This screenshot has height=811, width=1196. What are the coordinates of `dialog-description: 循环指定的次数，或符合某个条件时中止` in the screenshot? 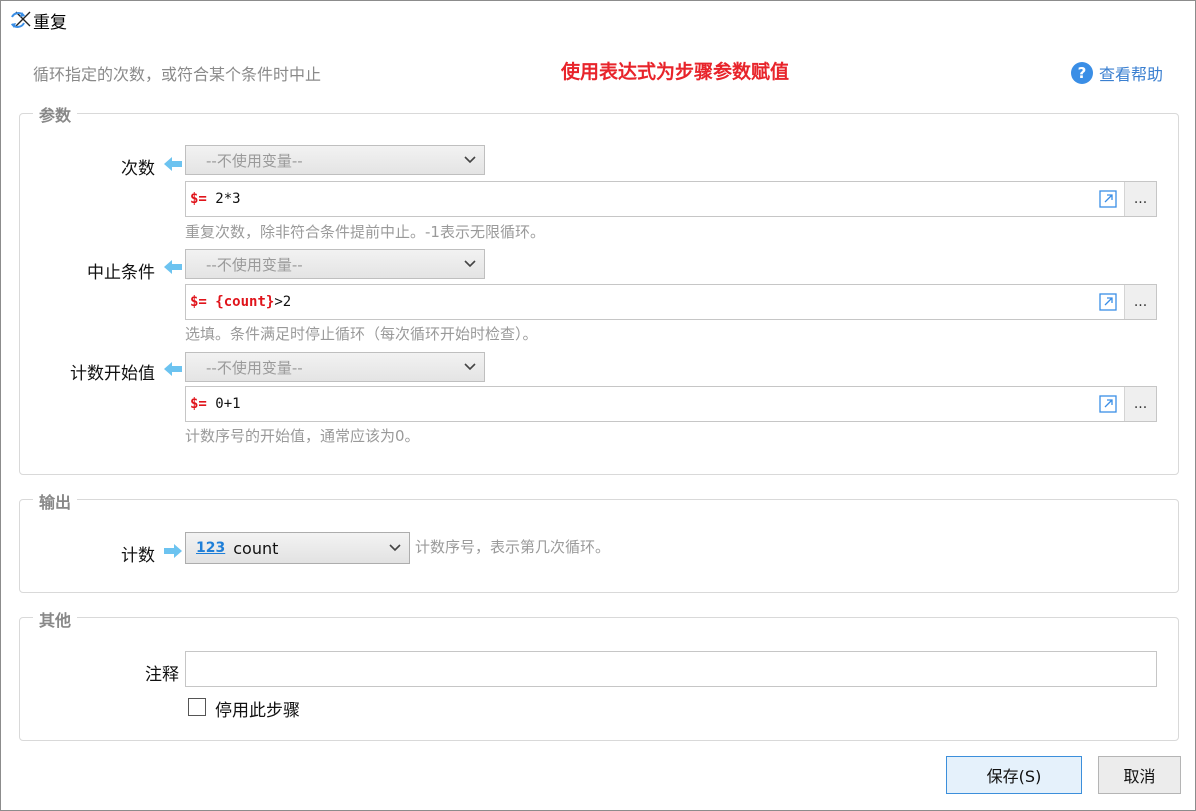 It's located at (177, 74).